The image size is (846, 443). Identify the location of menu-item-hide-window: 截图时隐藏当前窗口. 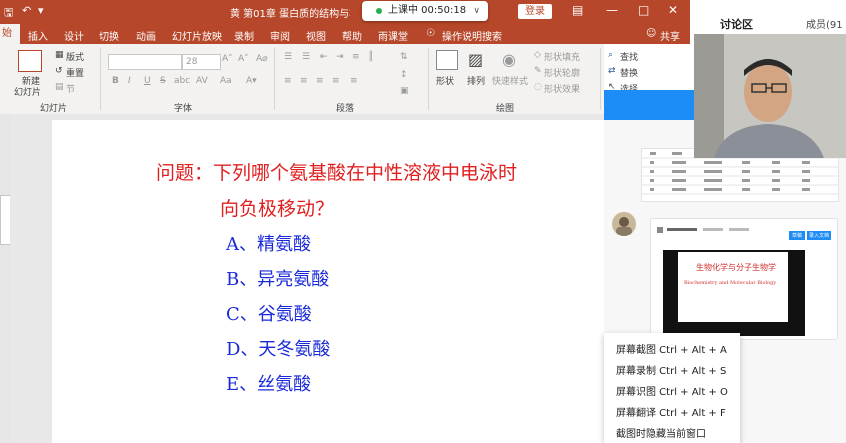
(661, 432).